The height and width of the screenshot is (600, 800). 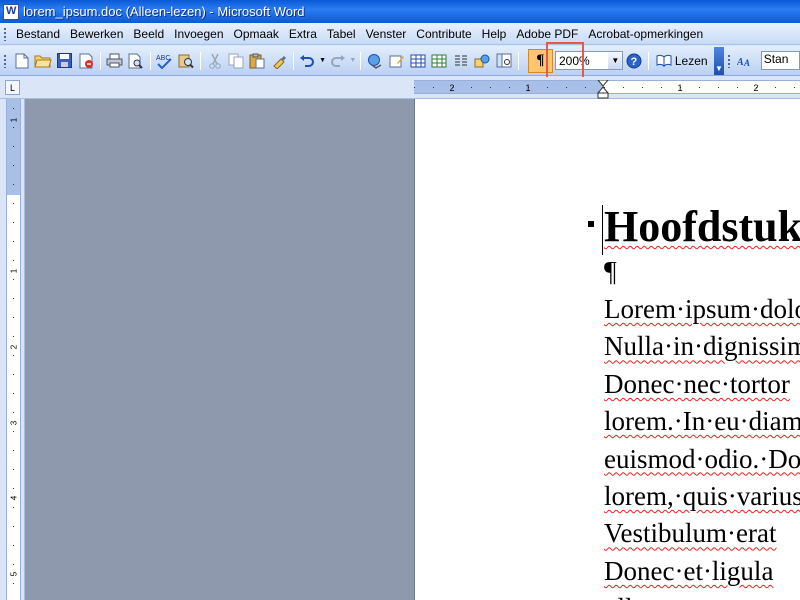 What do you see at coordinates (702, 595) in the screenshot?
I see `body-line: ullamcorper` at bounding box center [702, 595].